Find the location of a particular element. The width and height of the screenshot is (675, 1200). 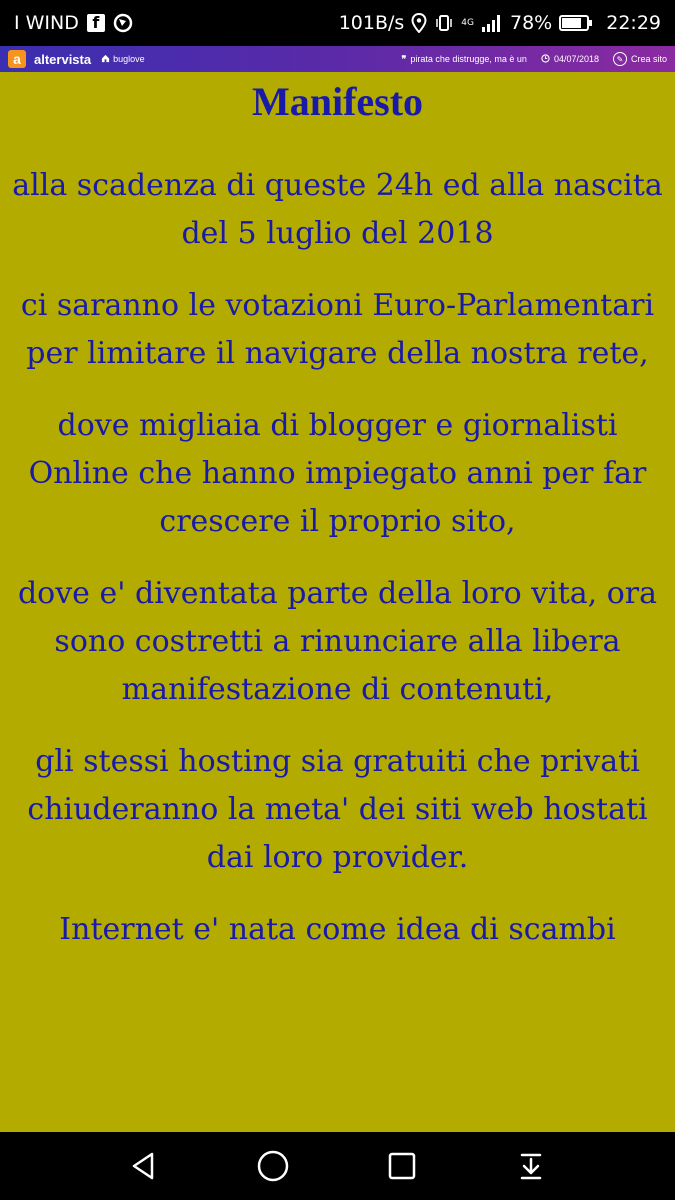

create-site-label: Crea sito is located at coordinates (648, 59).